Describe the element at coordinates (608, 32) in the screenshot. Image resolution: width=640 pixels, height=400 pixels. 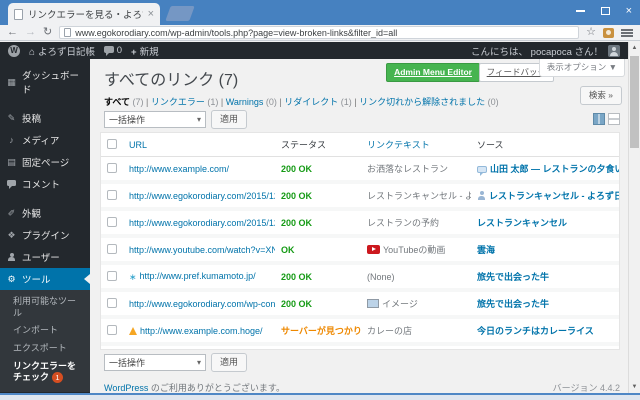
I see `screenshot-extension-icon` at that location.